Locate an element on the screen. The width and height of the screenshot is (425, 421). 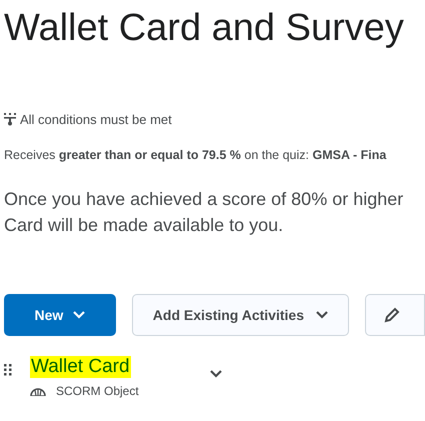
expand-button is located at coordinates (216, 374).